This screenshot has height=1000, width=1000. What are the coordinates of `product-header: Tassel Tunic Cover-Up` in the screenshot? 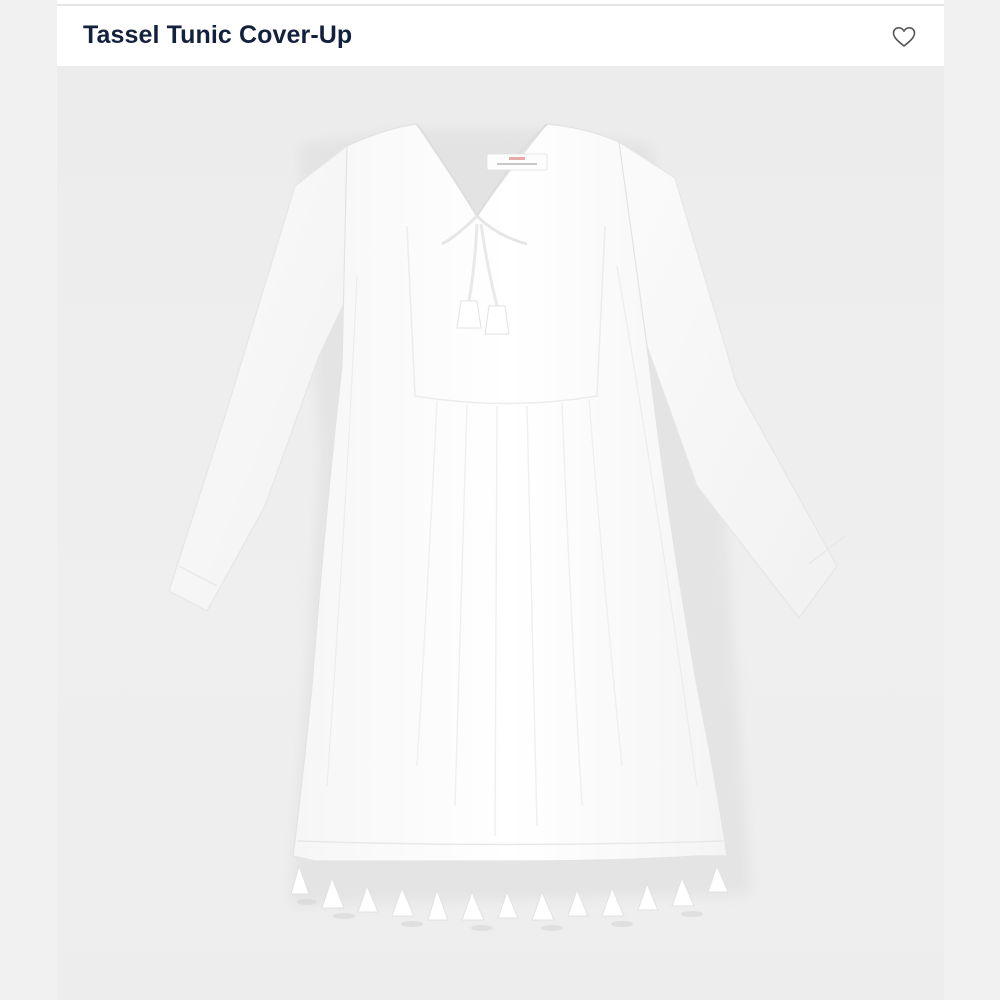 It's located at (500, 36).